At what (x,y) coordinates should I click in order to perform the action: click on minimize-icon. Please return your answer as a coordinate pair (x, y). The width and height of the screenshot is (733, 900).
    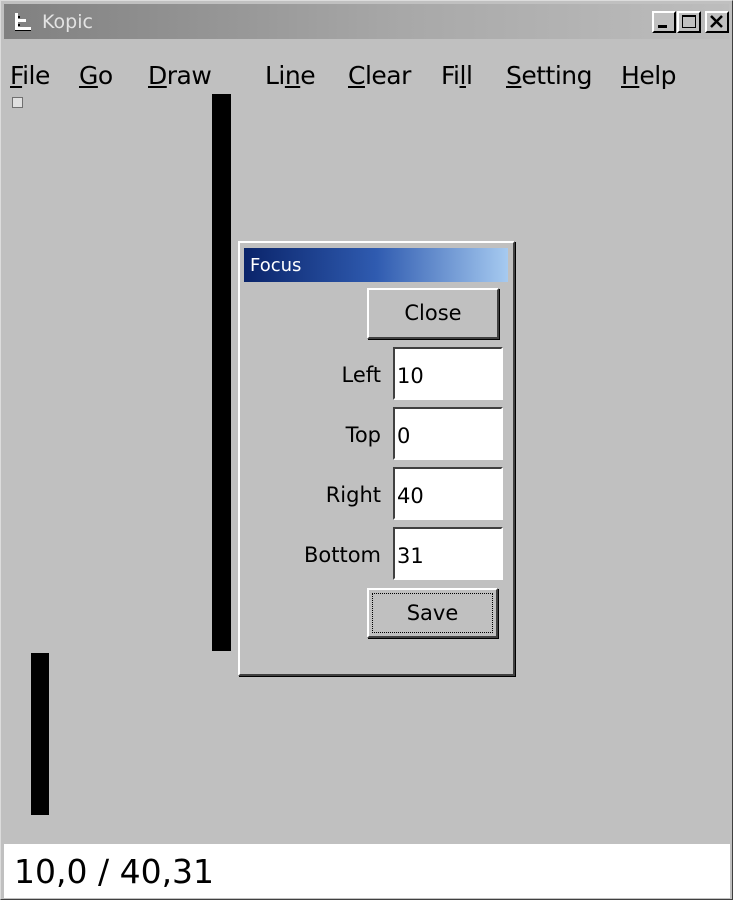
    Looking at the image, I should click on (662, 26).